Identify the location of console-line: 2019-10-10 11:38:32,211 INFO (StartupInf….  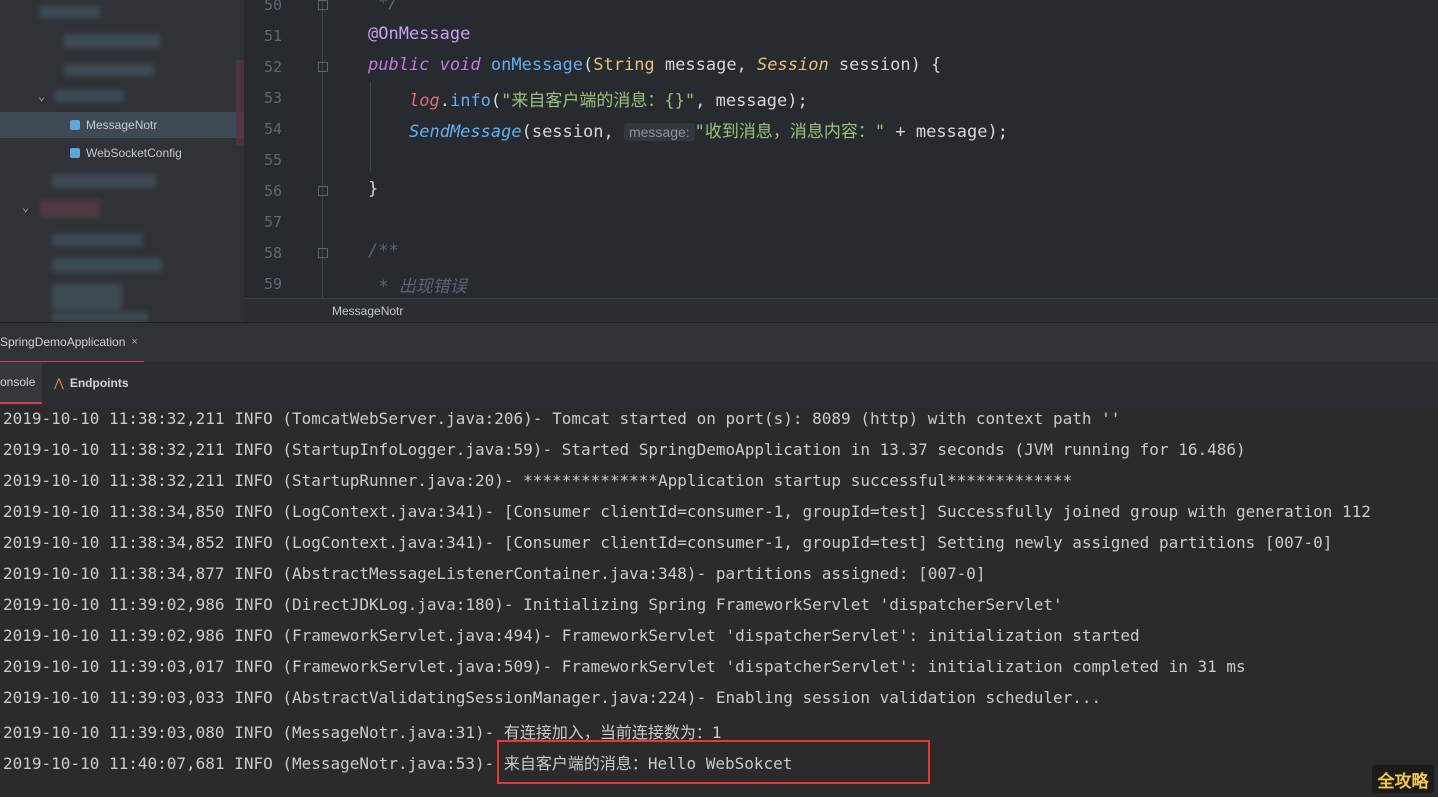
(624, 449).